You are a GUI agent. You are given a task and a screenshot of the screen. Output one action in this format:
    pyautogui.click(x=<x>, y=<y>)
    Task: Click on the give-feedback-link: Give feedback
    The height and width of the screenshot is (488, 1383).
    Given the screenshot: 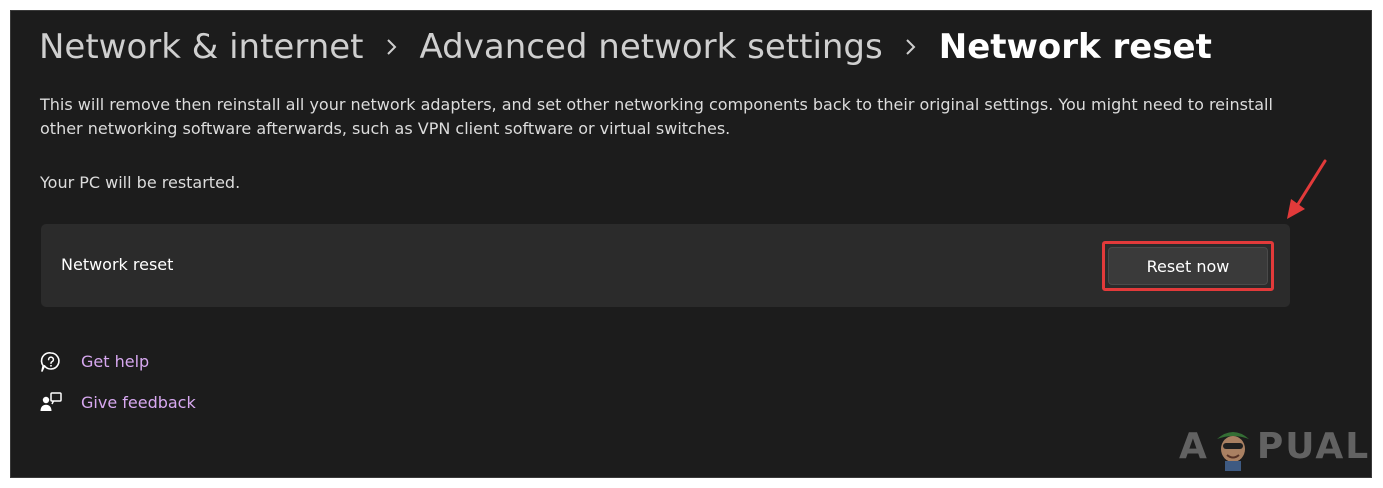 What is the action you would take?
    pyautogui.click(x=117, y=403)
    